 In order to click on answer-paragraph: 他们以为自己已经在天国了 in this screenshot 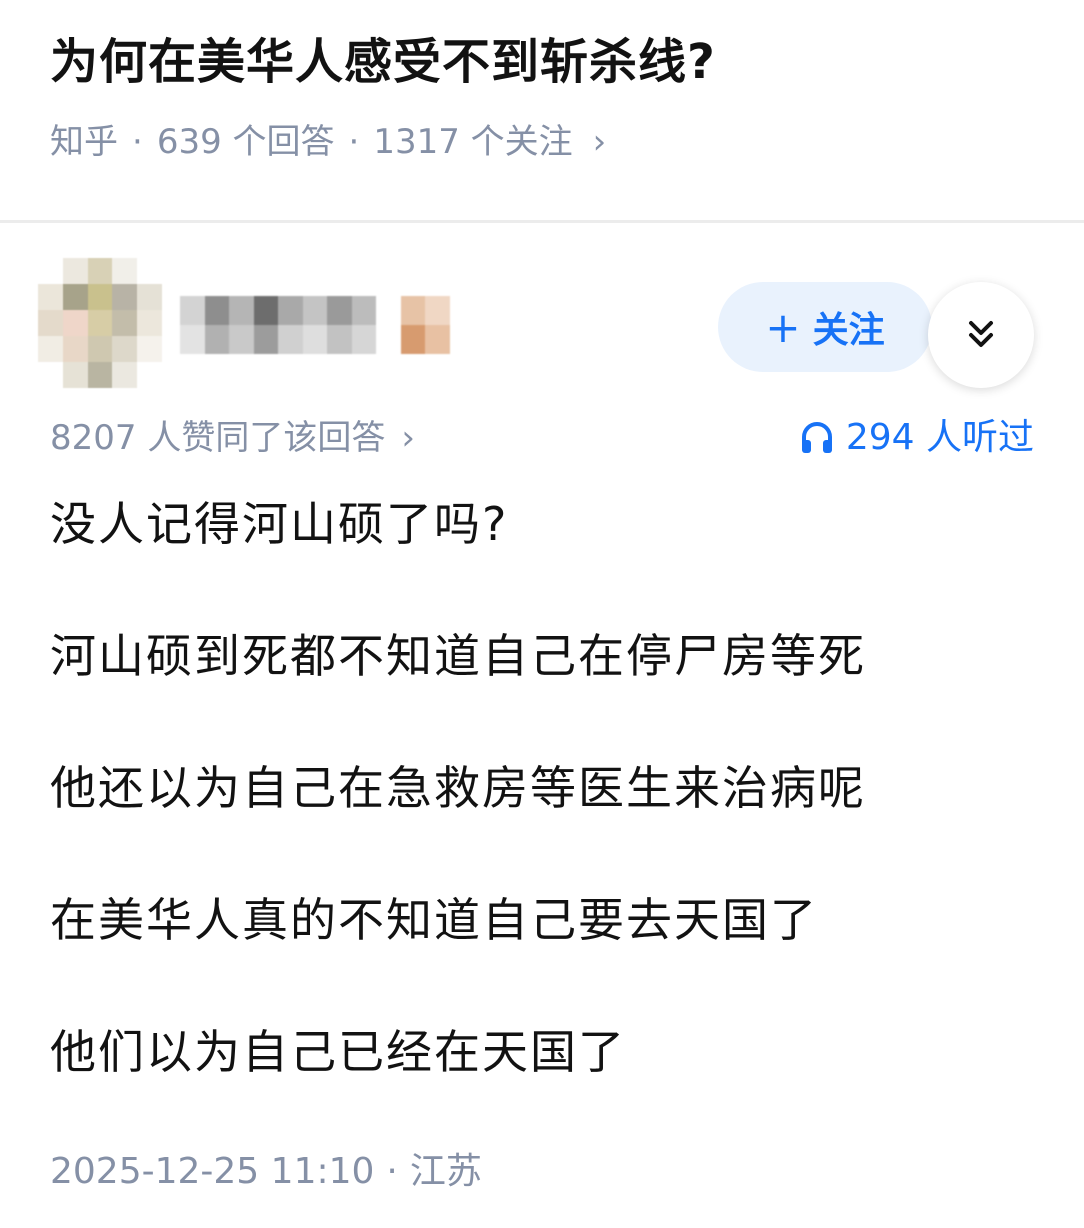, I will do `click(338, 1052)`.